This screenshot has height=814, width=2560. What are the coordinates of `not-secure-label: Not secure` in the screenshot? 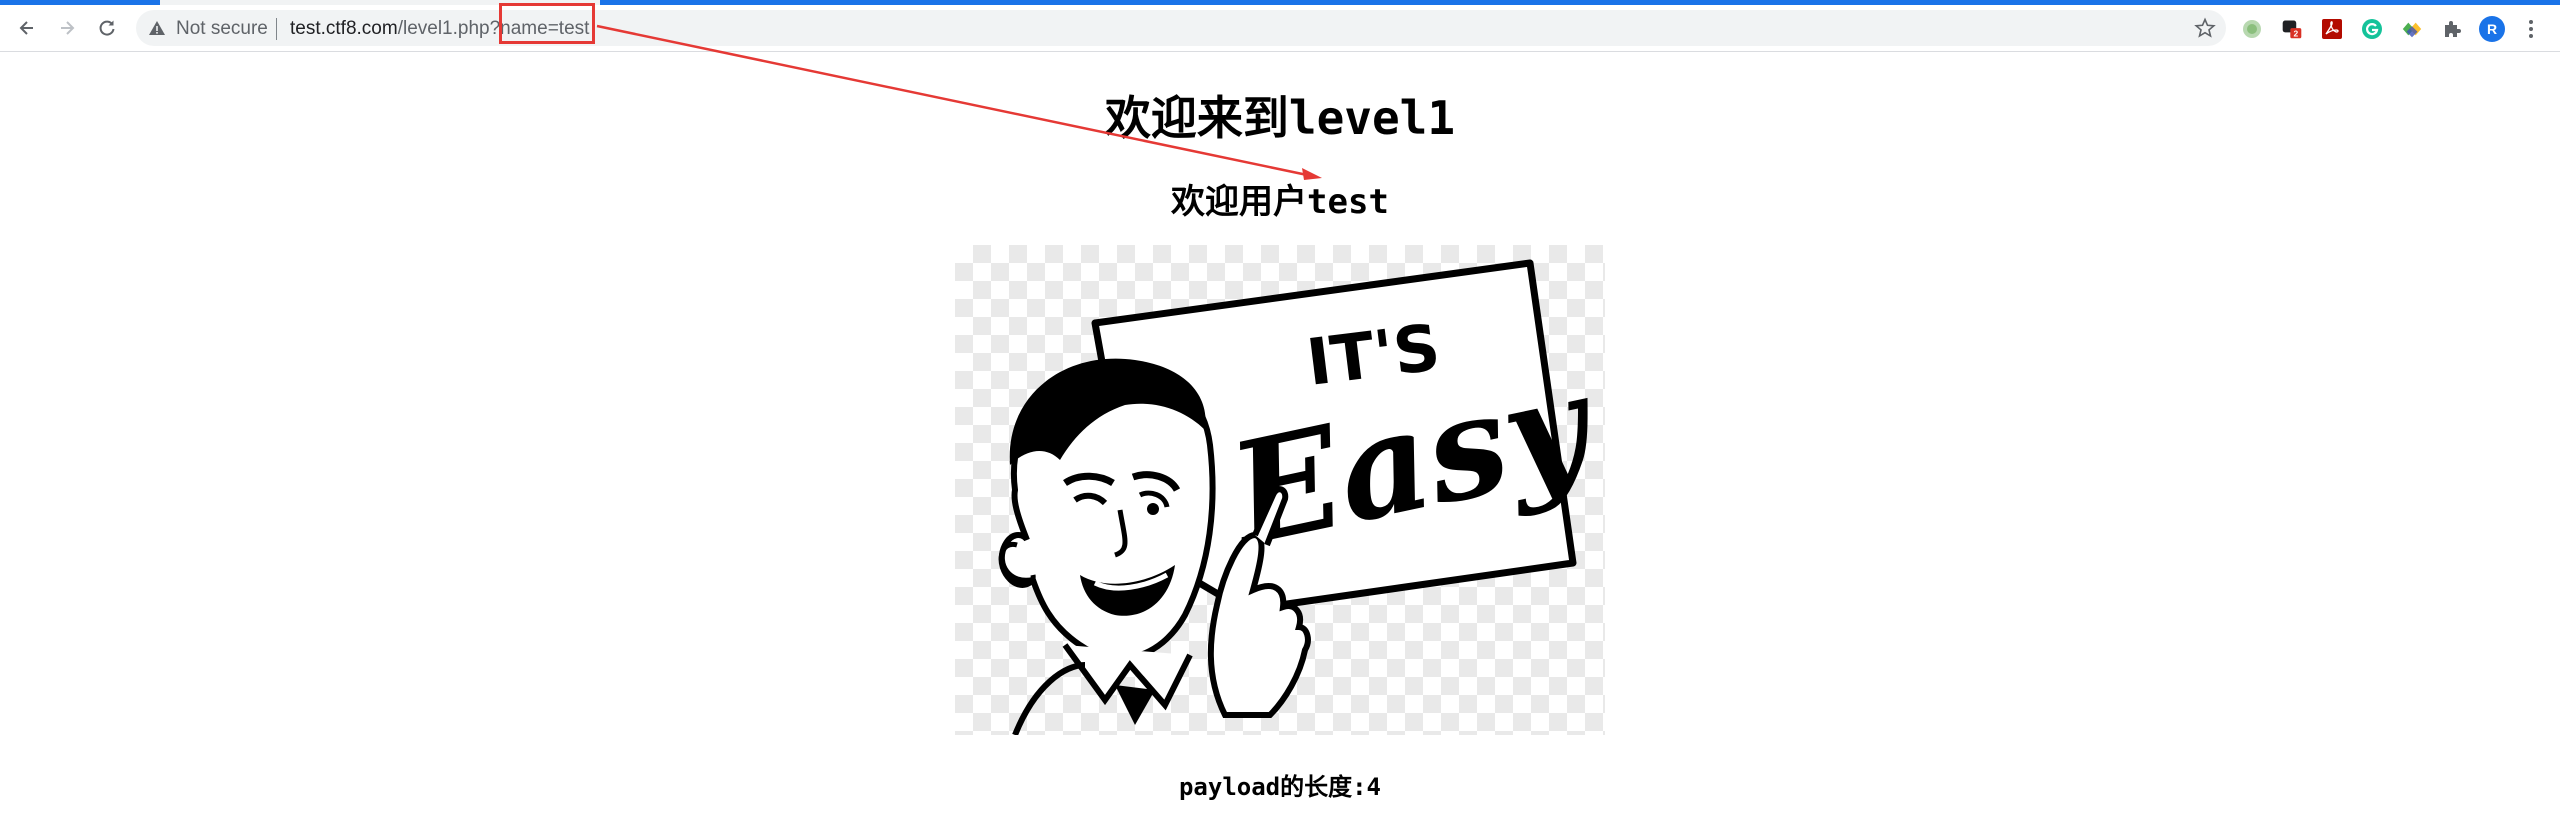 It's located at (222, 28).